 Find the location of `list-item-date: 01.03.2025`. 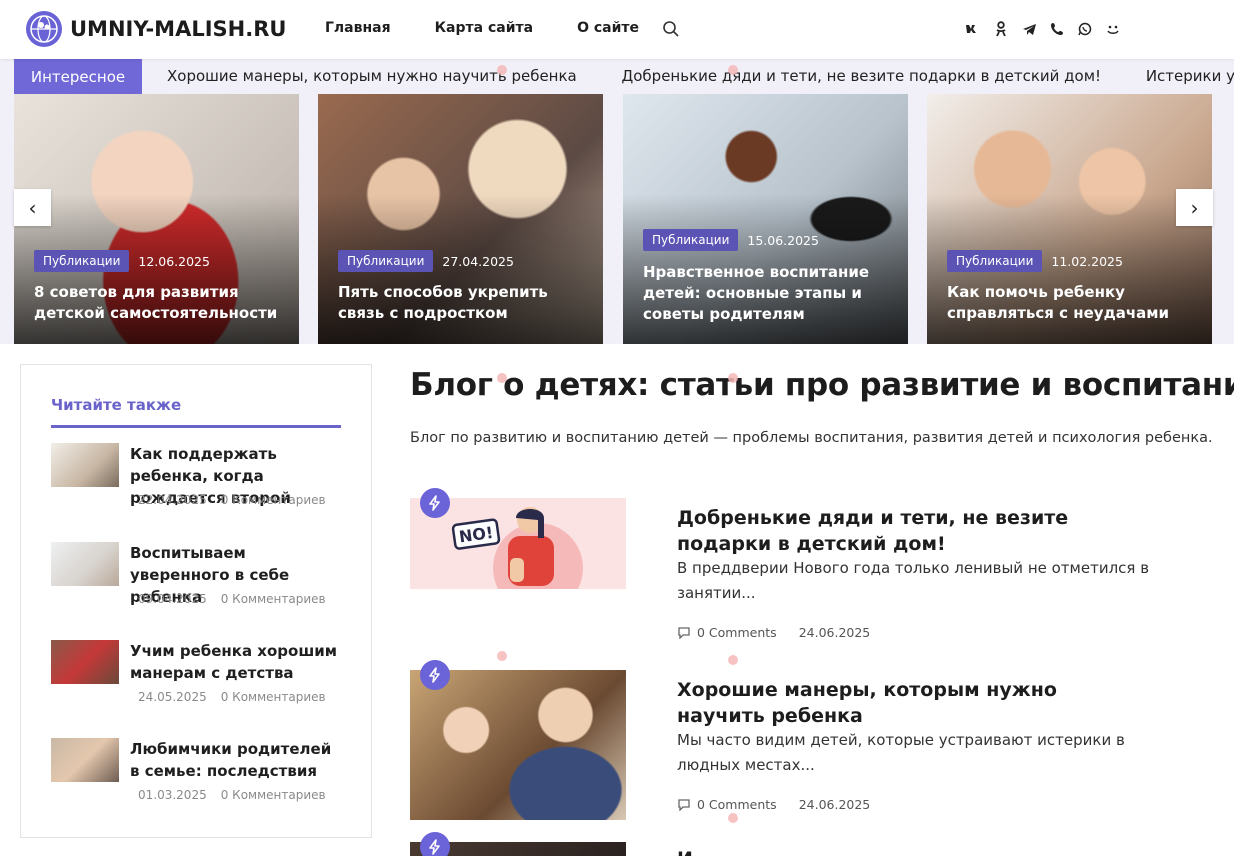

list-item-date: 01.03.2025 is located at coordinates (172, 795).